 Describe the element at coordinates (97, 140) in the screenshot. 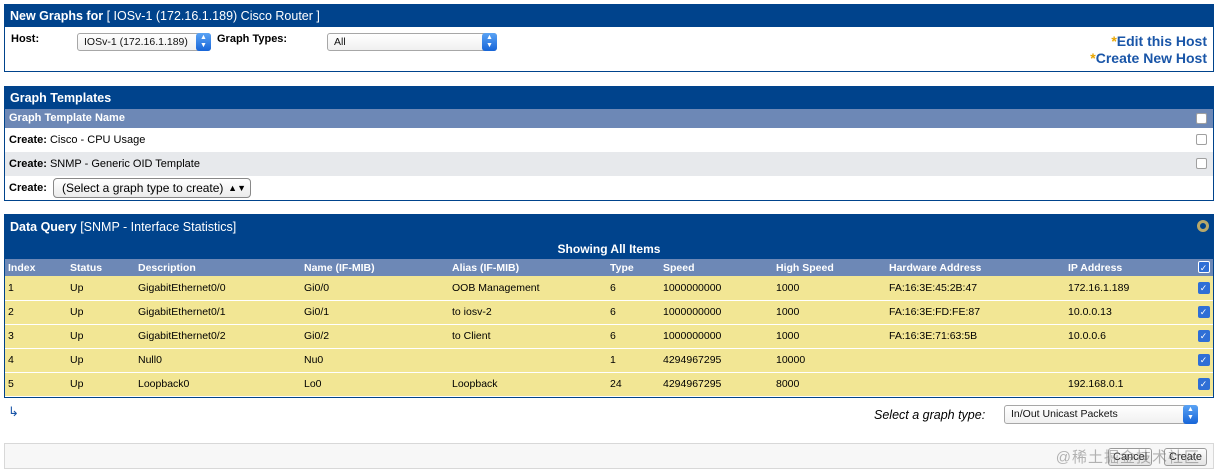

I see `template-row-name: Cisco - CPU Usage` at that location.